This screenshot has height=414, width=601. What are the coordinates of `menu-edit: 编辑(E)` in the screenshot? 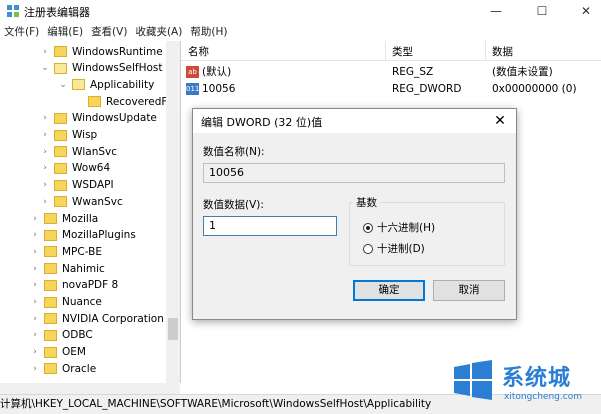 It's located at (65, 31).